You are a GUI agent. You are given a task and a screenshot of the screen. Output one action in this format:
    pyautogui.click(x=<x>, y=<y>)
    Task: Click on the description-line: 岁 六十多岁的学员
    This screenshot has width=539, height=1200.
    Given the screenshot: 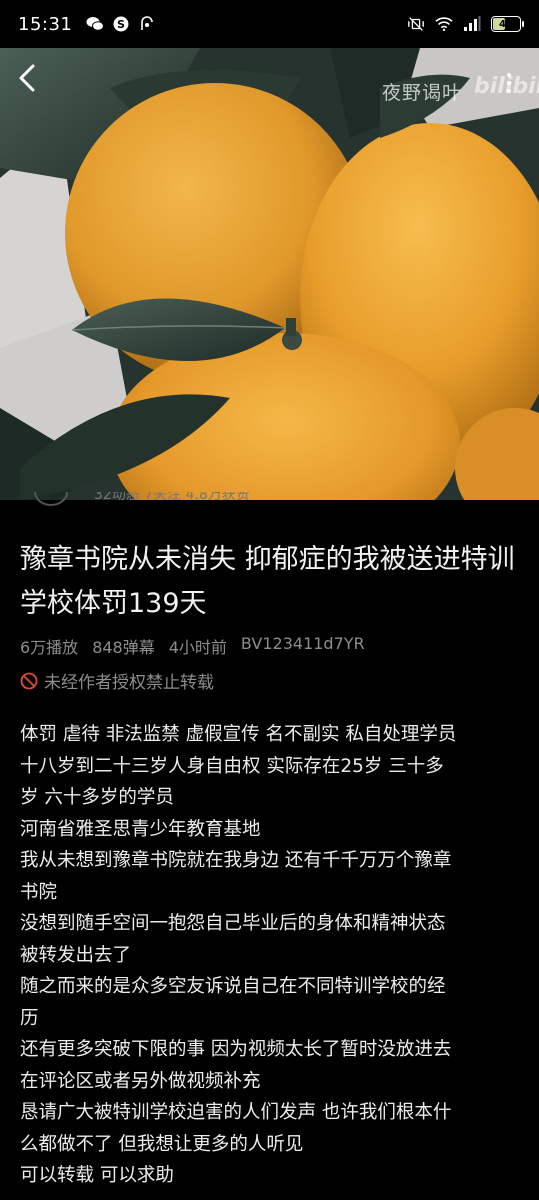 What is the action you would take?
    pyautogui.click(x=97, y=797)
    